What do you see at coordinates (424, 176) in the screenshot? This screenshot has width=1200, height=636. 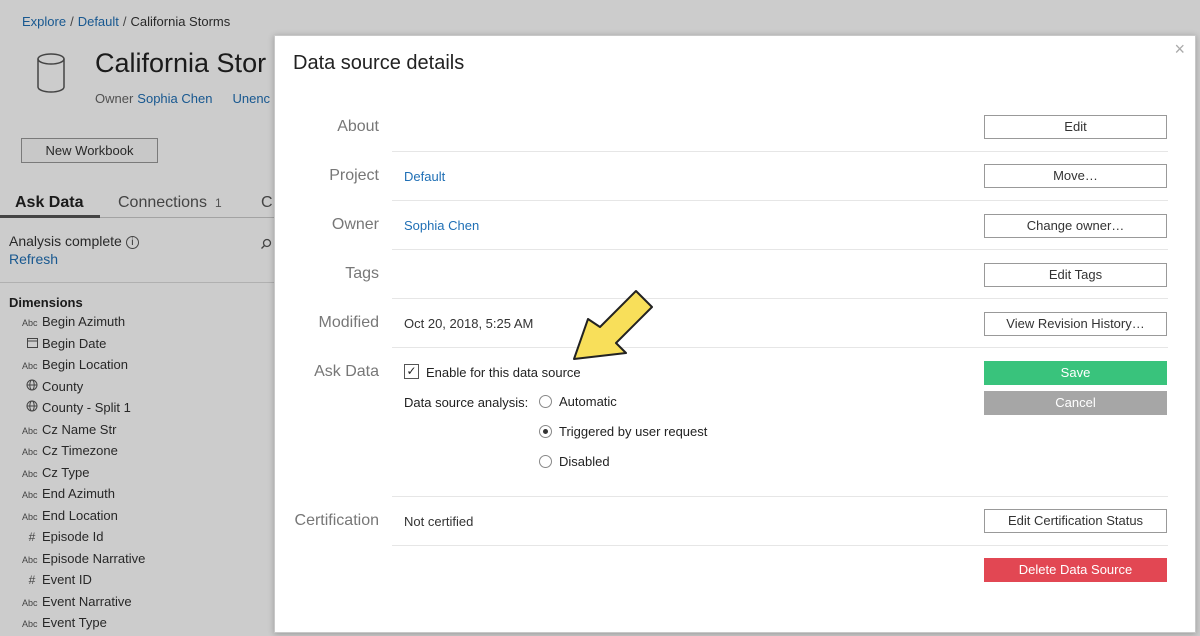 I see `project-link: Default` at bounding box center [424, 176].